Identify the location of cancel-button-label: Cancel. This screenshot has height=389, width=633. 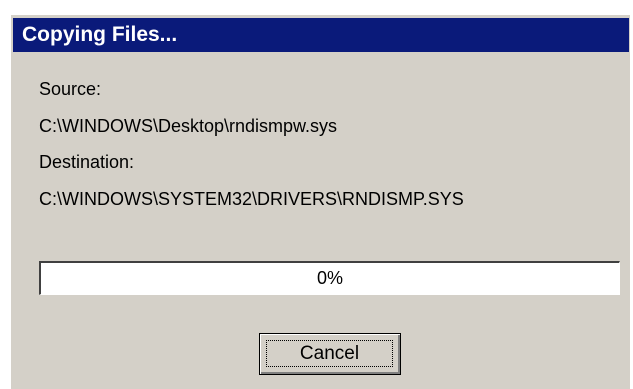
(329, 353).